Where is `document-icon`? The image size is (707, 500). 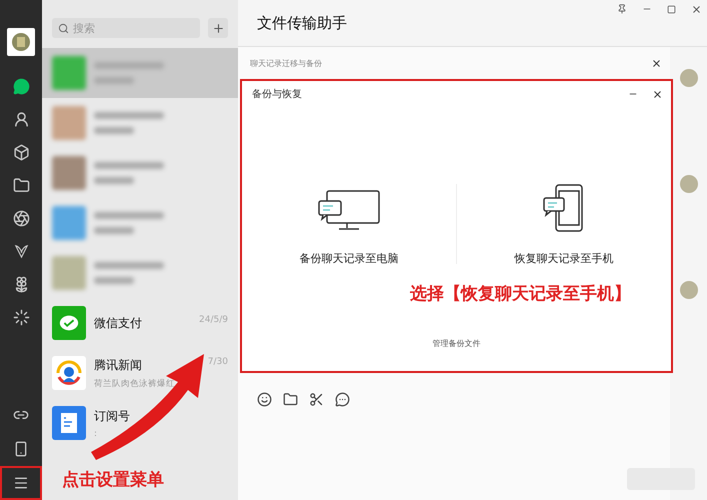
document-icon is located at coordinates (69, 423).